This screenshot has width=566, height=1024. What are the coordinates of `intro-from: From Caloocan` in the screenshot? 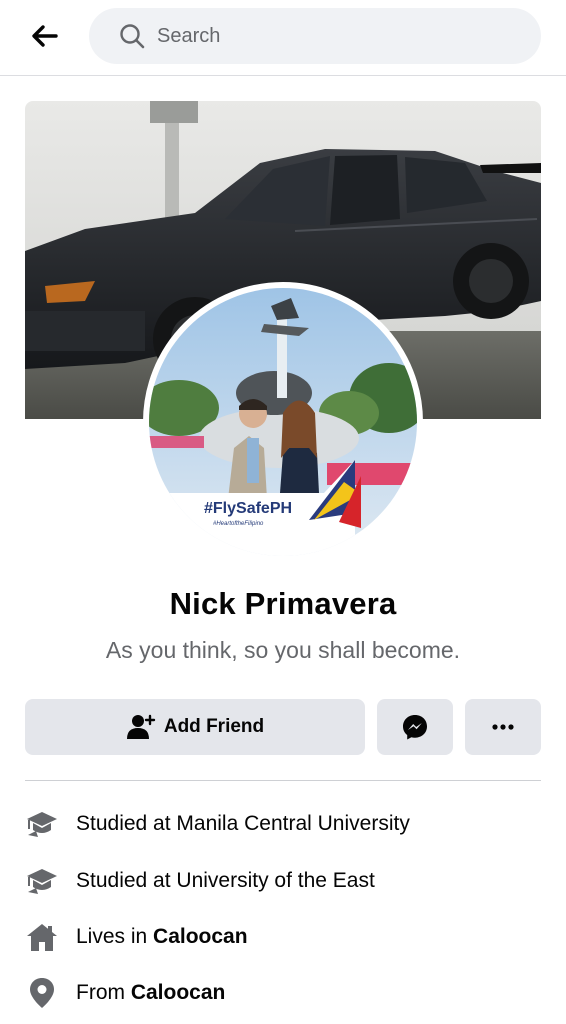 It's located at (283, 993).